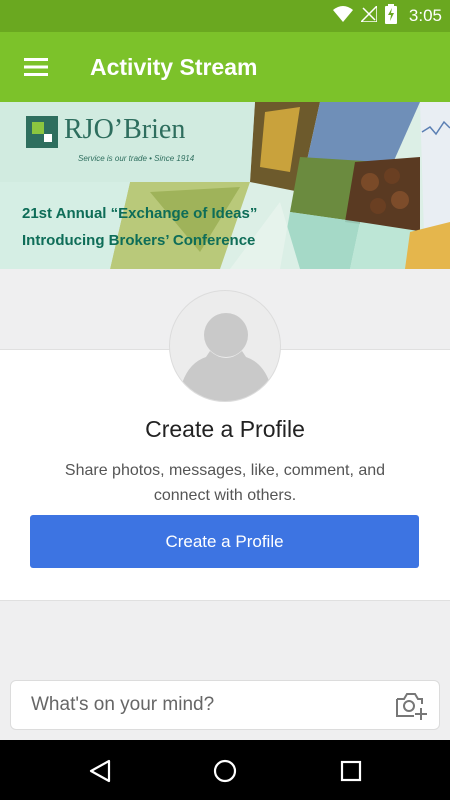  What do you see at coordinates (139, 240) in the screenshot?
I see `banner-subtitle: Introducing Brokers’ Conference` at bounding box center [139, 240].